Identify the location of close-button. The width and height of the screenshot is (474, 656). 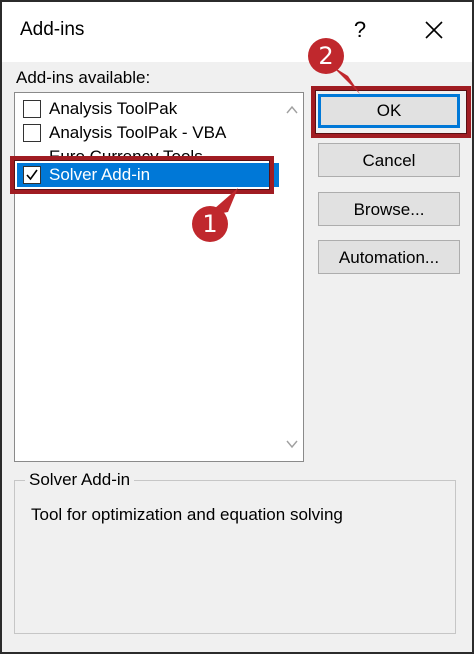
(434, 30).